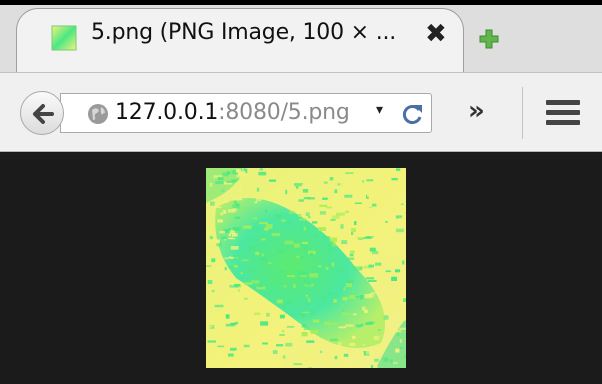 The height and width of the screenshot is (384, 602). What do you see at coordinates (476, 111) in the screenshot?
I see `chevron-double-right-icon: »` at bounding box center [476, 111].